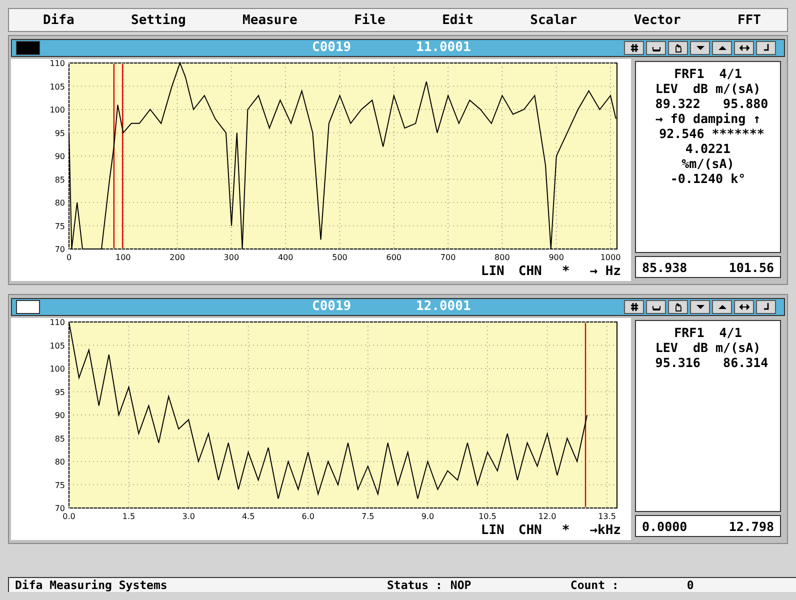  I want to click on window-subtitle: 11.0001, so click(443, 48).